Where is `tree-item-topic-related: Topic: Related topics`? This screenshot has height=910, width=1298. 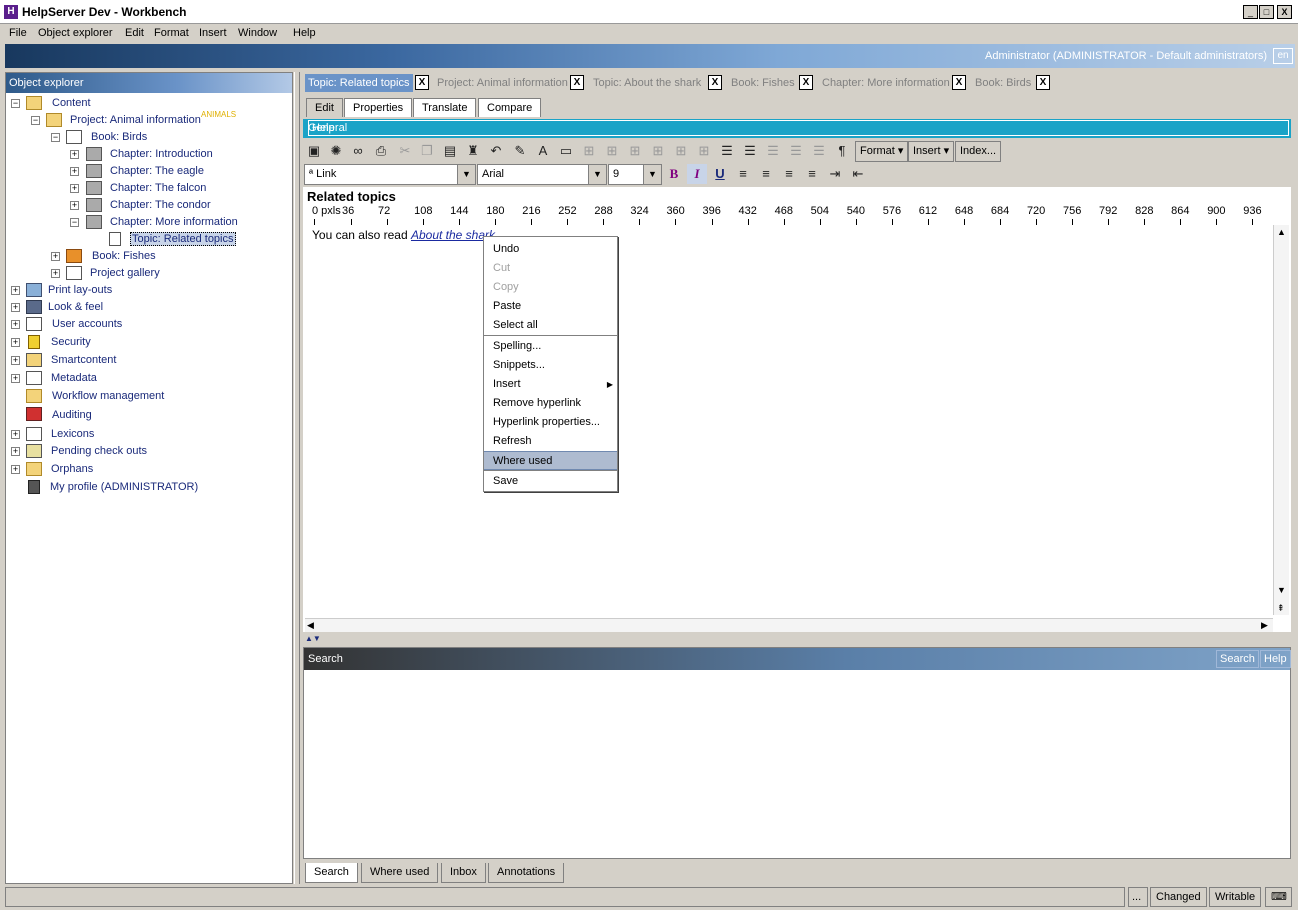 tree-item-topic-related: Topic: Related topics is located at coordinates (183, 239).